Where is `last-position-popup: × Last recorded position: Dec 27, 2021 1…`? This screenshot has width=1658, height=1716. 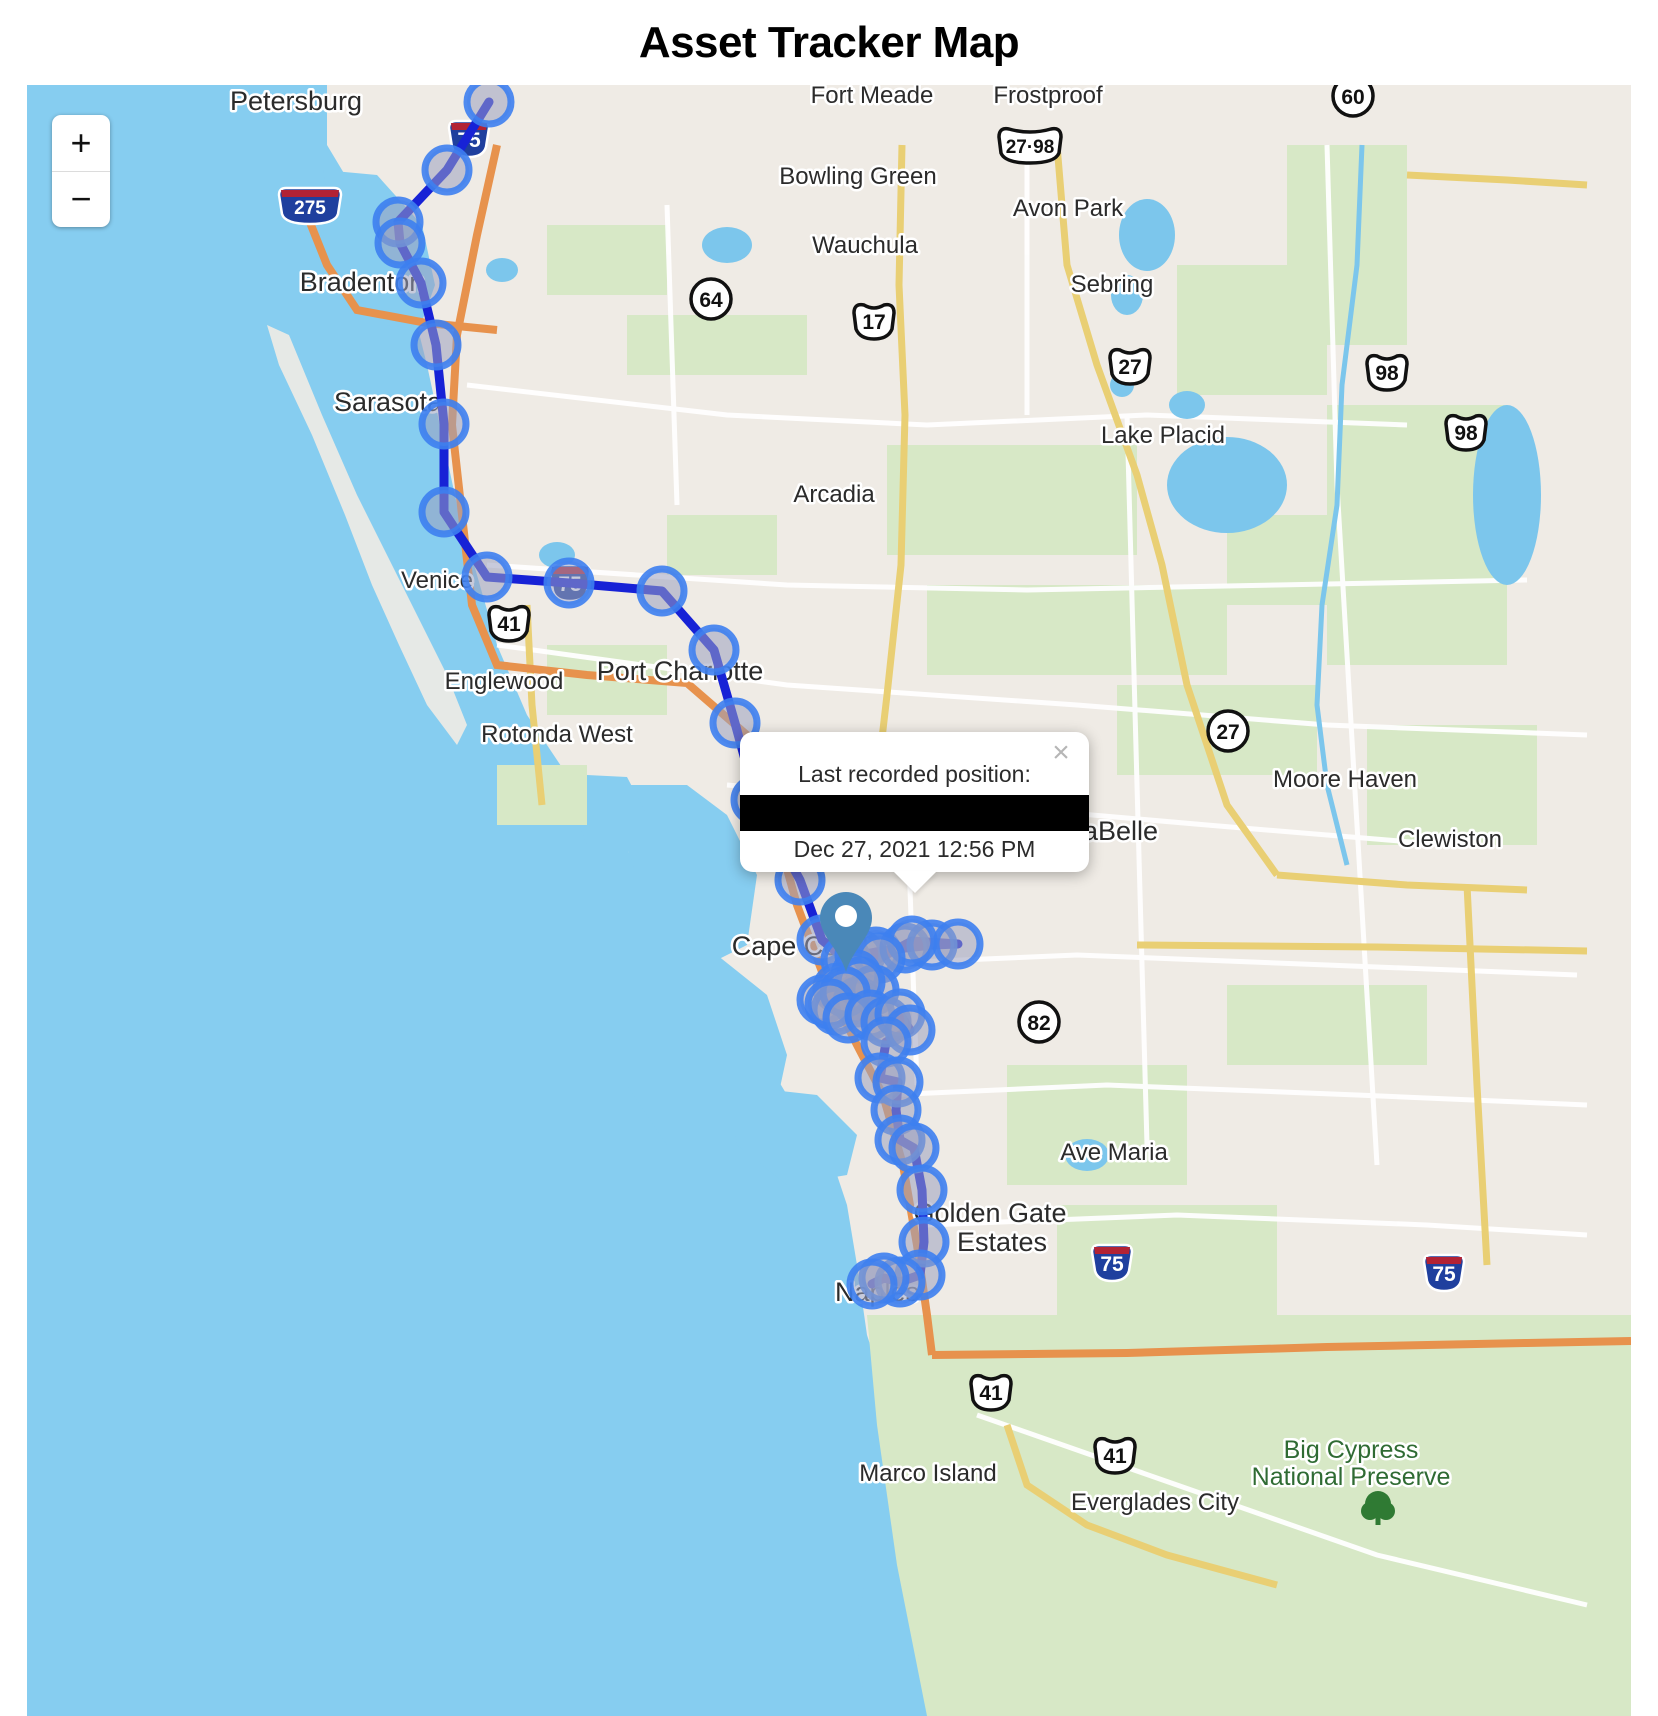
last-position-popup: × Last recorded position: Dec 27, 2021 1… is located at coordinates (914, 812).